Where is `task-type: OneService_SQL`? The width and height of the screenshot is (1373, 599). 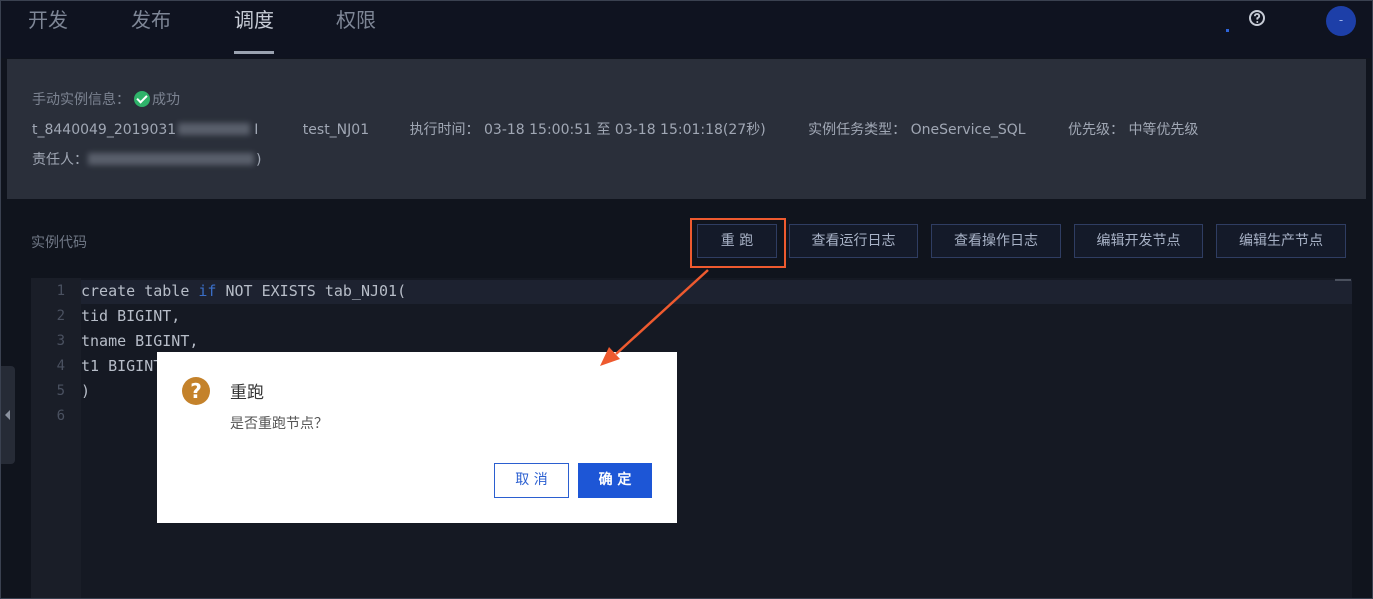 task-type: OneService_SQL is located at coordinates (968, 130).